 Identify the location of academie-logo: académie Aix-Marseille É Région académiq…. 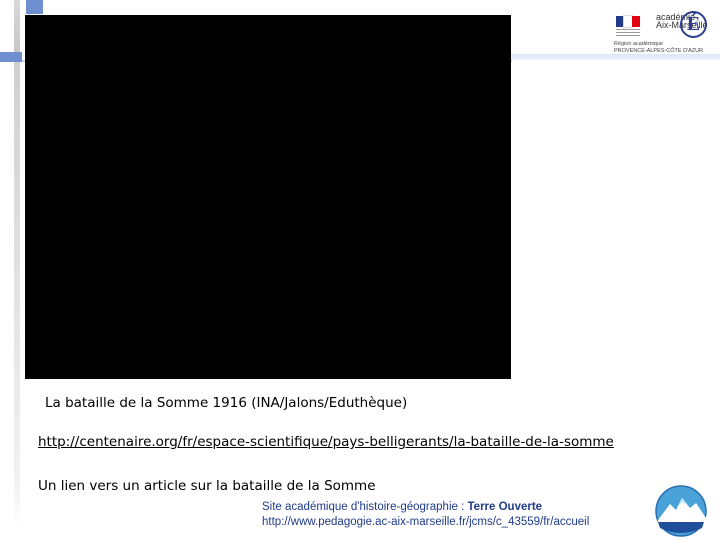
(664, 32).